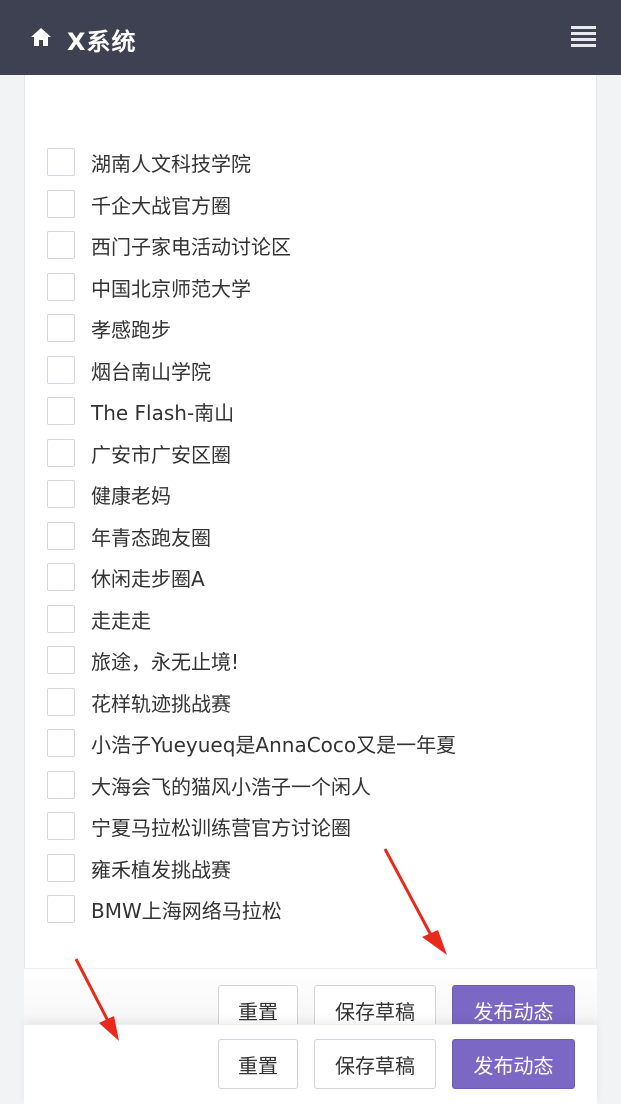  Describe the element at coordinates (171, 288) in the screenshot. I see `group-label: 中国北京师范大学` at that location.